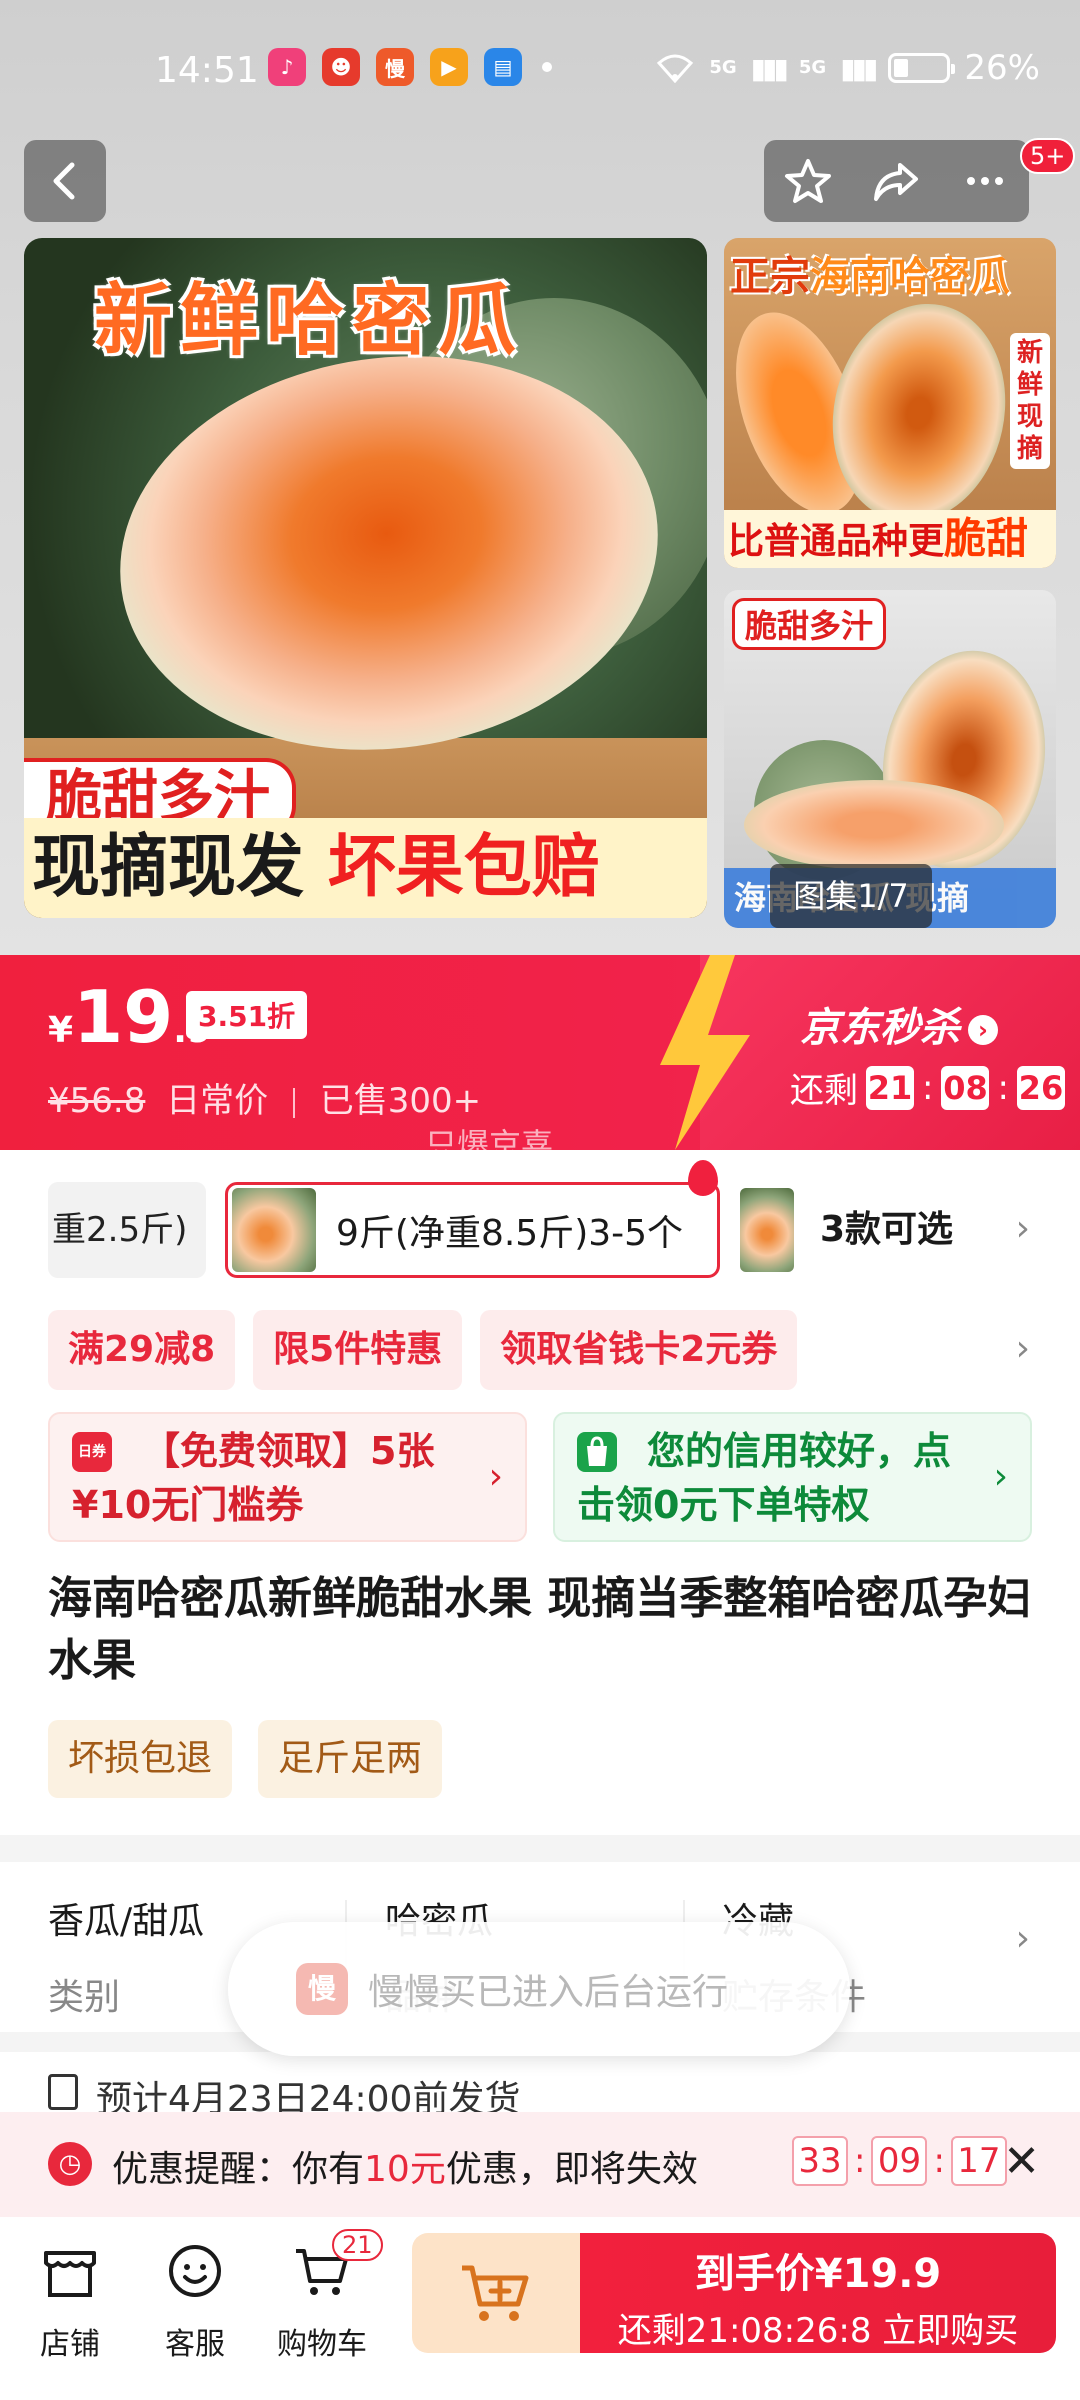 This screenshot has width=1080, height=2400. I want to click on service-tag: 坏损包退, so click(140, 1759).